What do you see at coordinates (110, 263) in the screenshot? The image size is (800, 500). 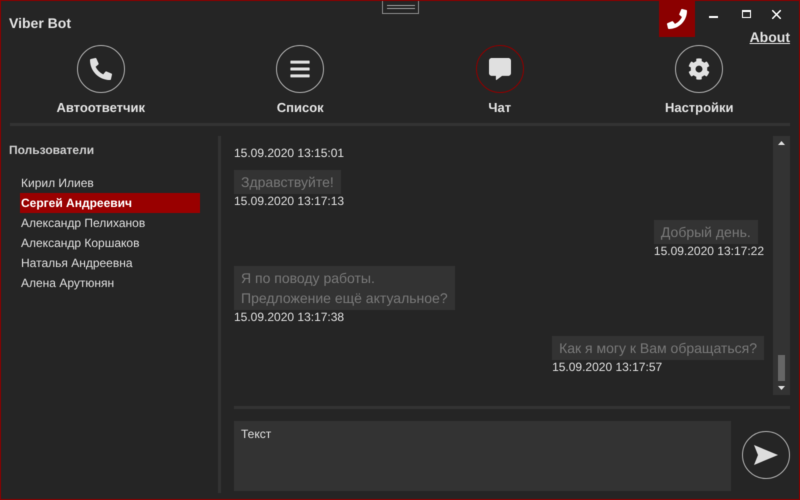 I see `user-list-item: Наталья Андреевна` at bounding box center [110, 263].